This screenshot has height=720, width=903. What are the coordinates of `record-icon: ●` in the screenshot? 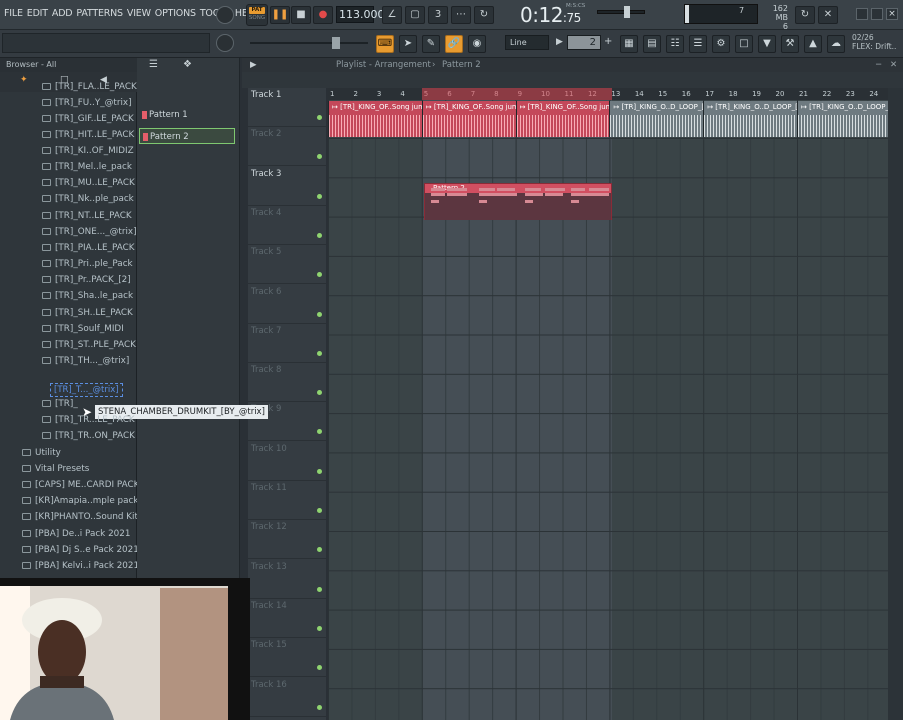 It's located at (323, 15).